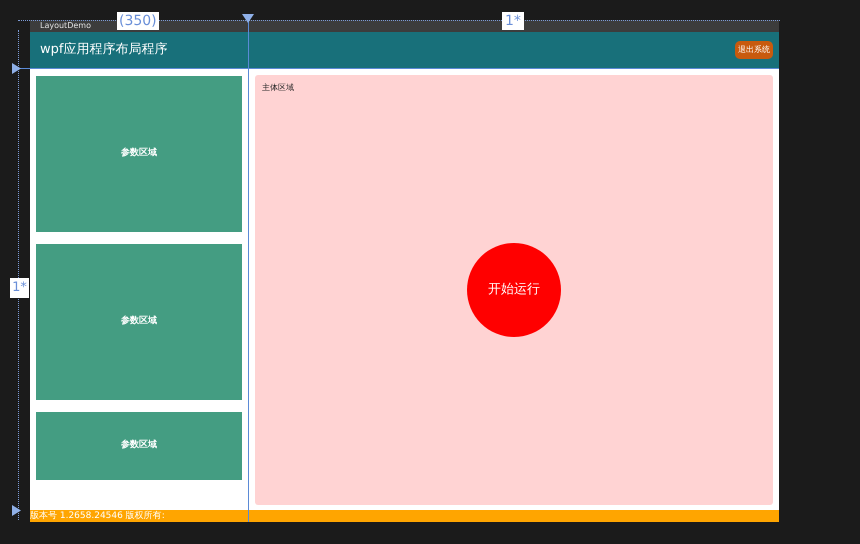 This screenshot has width=860, height=544. I want to click on row-height-label: 1*, so click(19, 288).